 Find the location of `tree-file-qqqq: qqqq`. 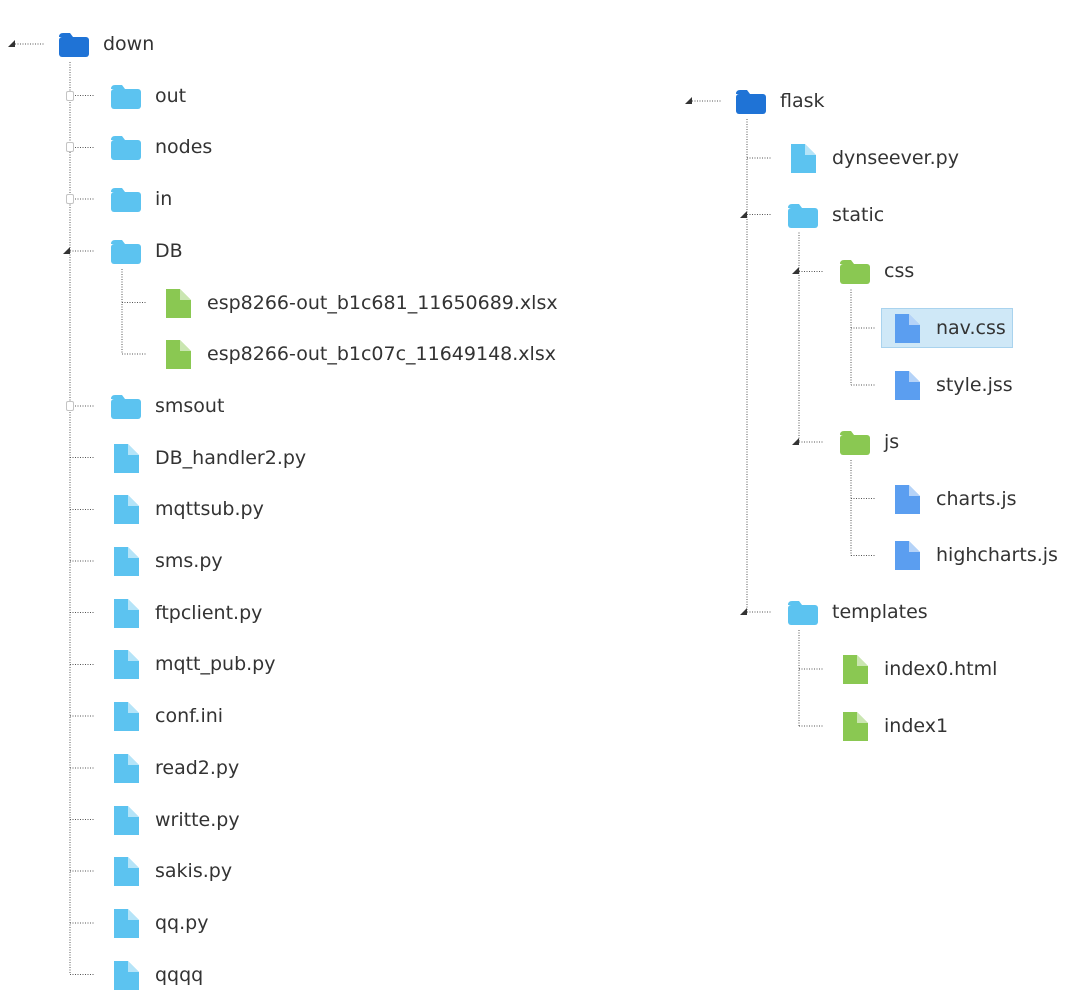

tree-file-qqqq: qqqq is located at coordinates (156, 975).